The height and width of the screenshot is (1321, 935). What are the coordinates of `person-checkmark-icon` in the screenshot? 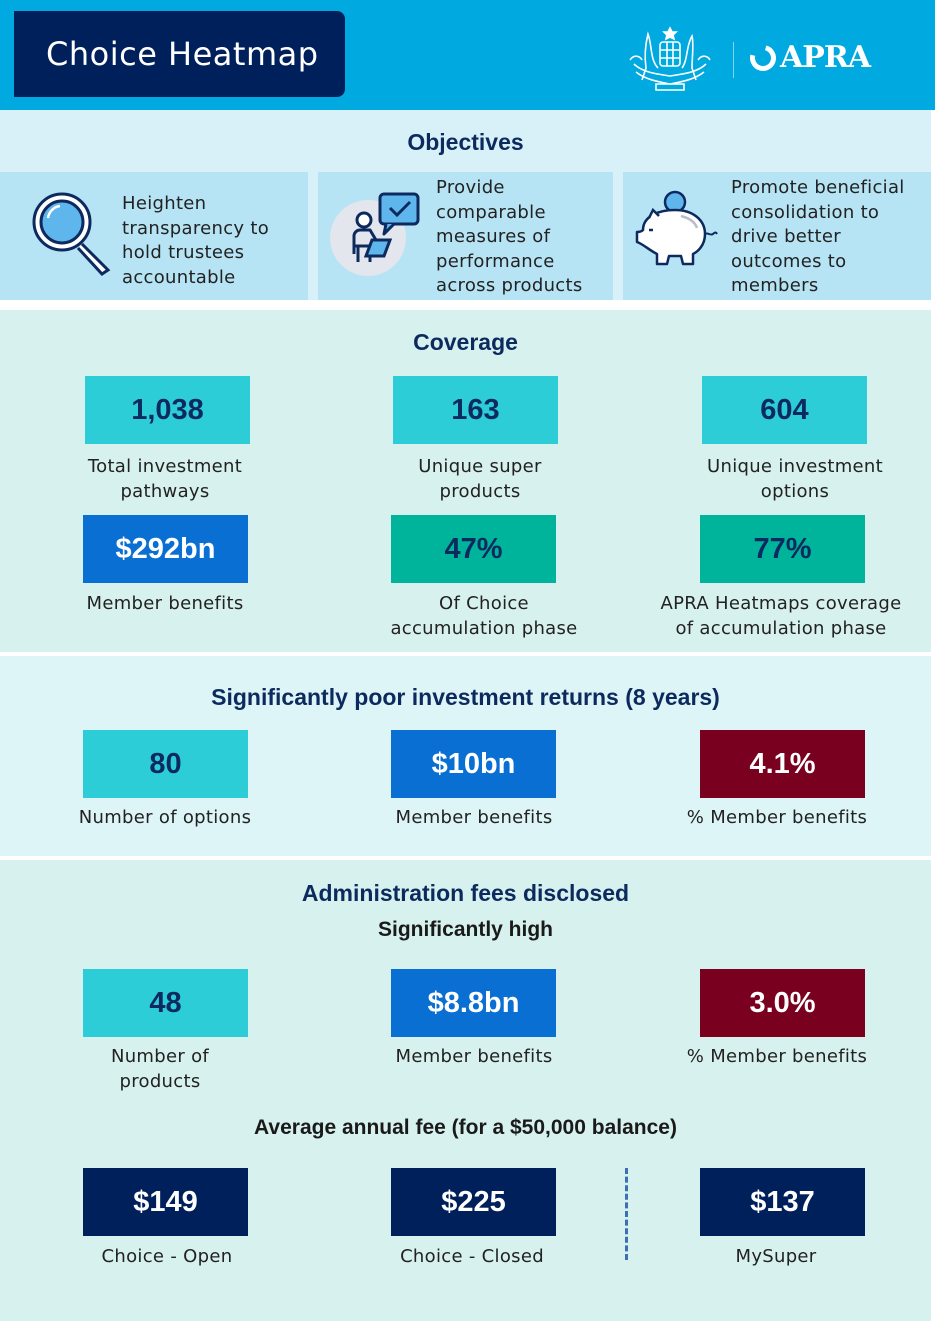 It's located at (375, 234).